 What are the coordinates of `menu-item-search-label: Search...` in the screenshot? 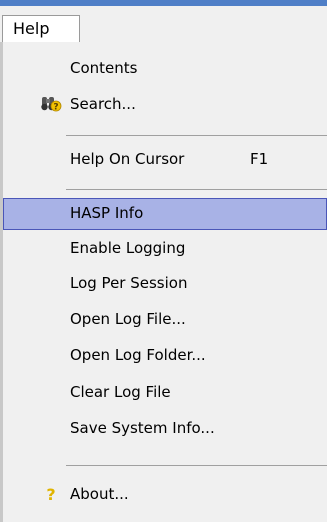 It's located at (103, 104).